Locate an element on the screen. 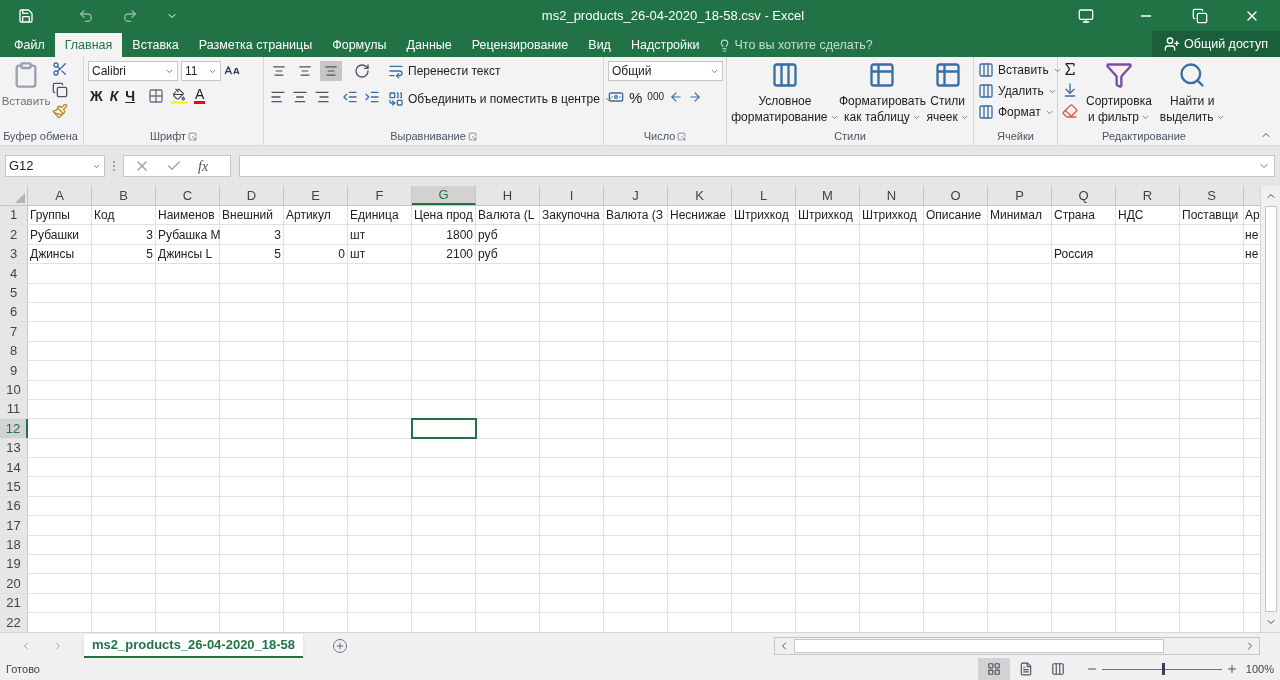 Image resolution: width=1280 pixels, height=680 pixels. ribbon-tab: Вид is located at coordinates (599, 45).